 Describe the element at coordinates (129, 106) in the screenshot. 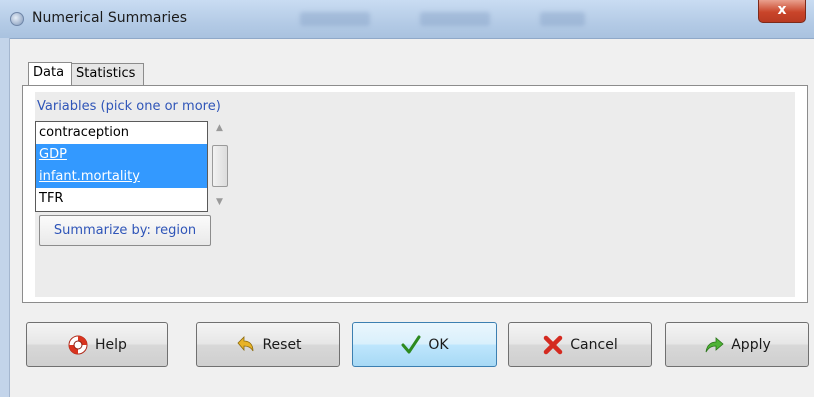

I see `variables-label: Variables (pick one or more)` at that location.